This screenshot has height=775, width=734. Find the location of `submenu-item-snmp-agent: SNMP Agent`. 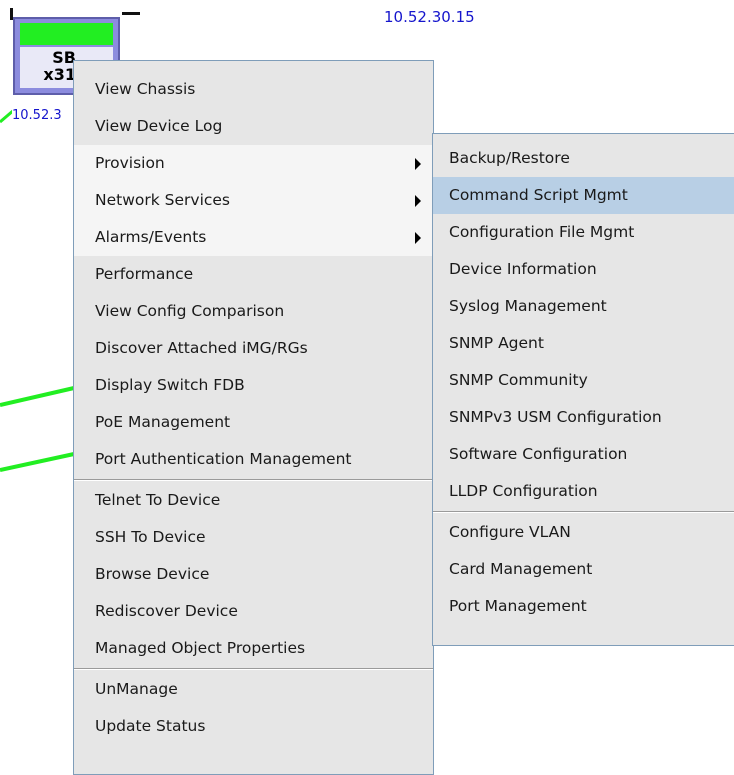

submenu-item-snmp-agent: SNMP Agent is located at coordinates (583, 343).